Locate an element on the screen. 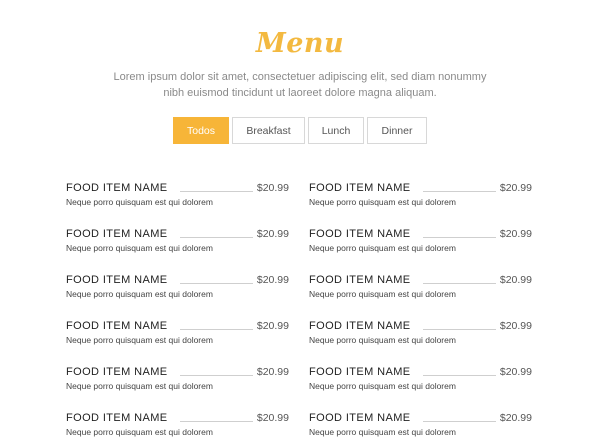  category-tabs: Todos Breakfast Lunch Dinner is located at coordinates (300, 130).